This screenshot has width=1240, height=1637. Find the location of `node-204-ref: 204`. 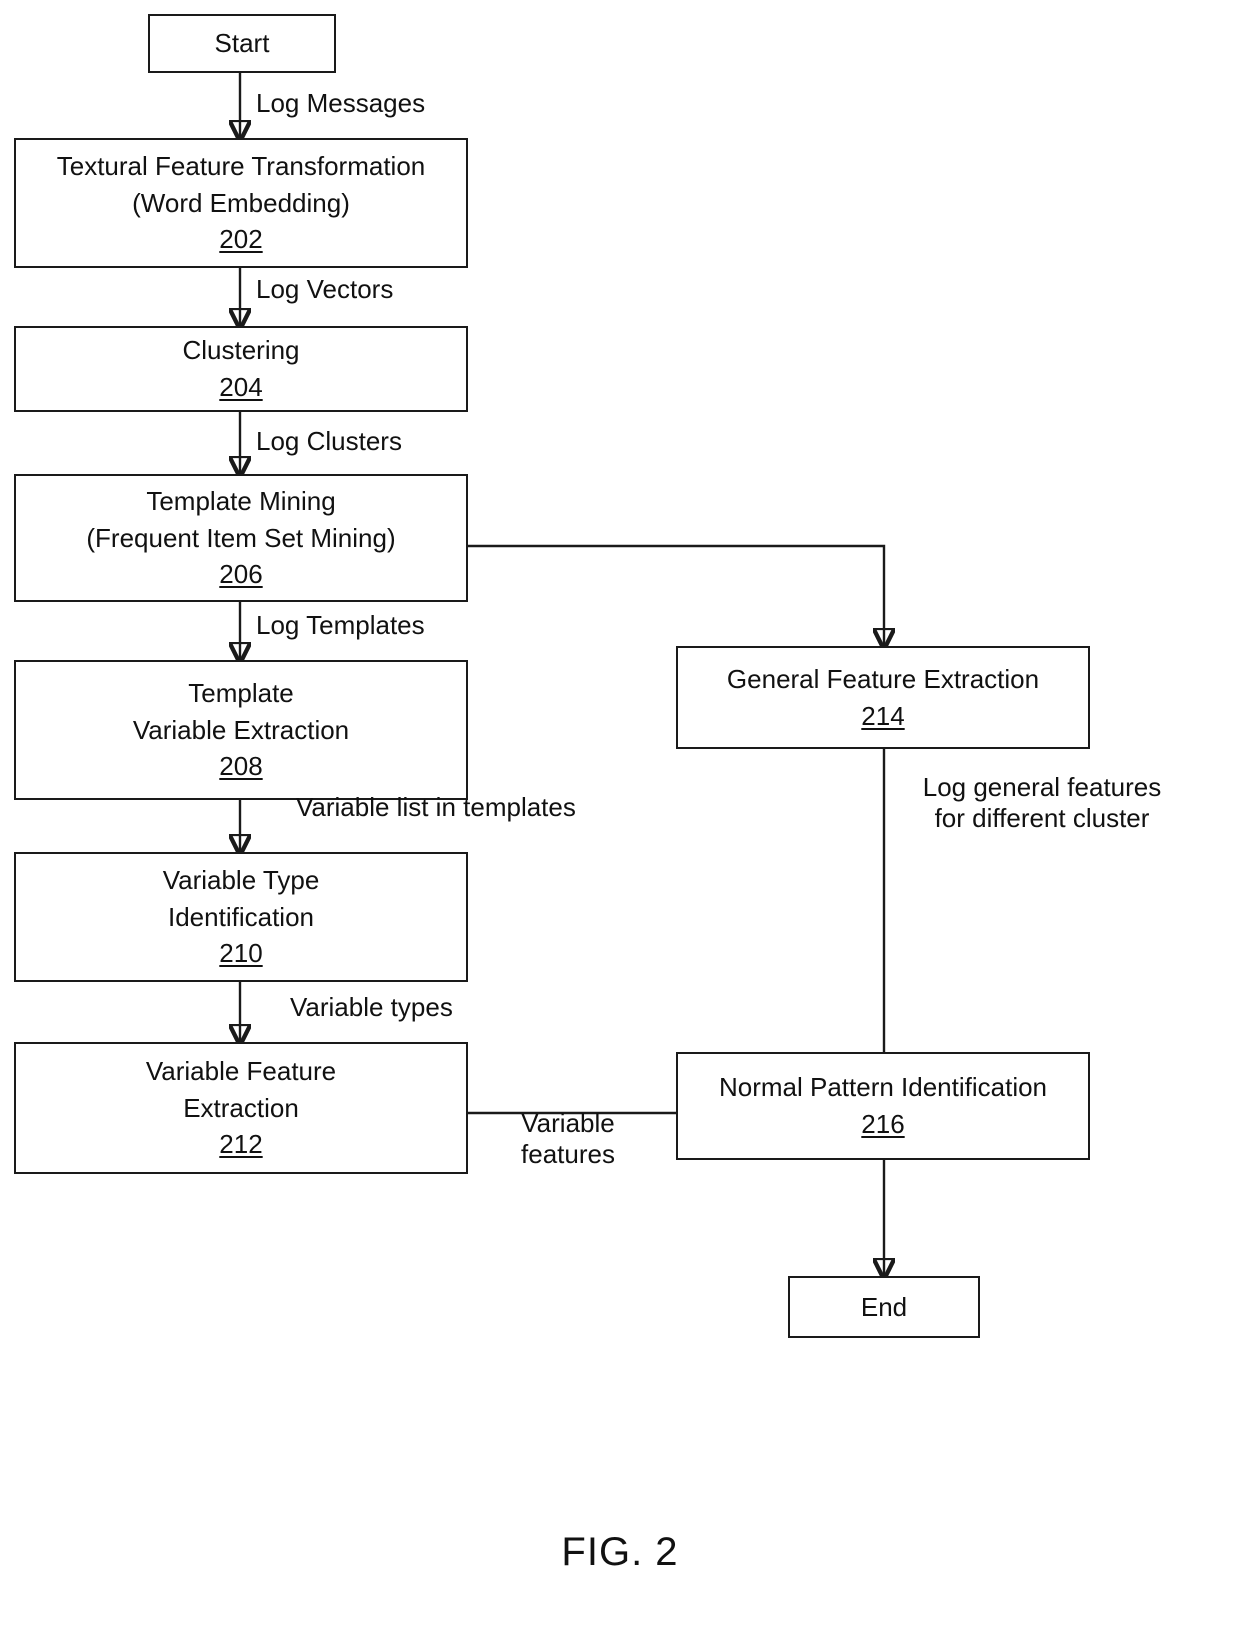

node-204-ref: 204 is located at coordinates (241, 387).